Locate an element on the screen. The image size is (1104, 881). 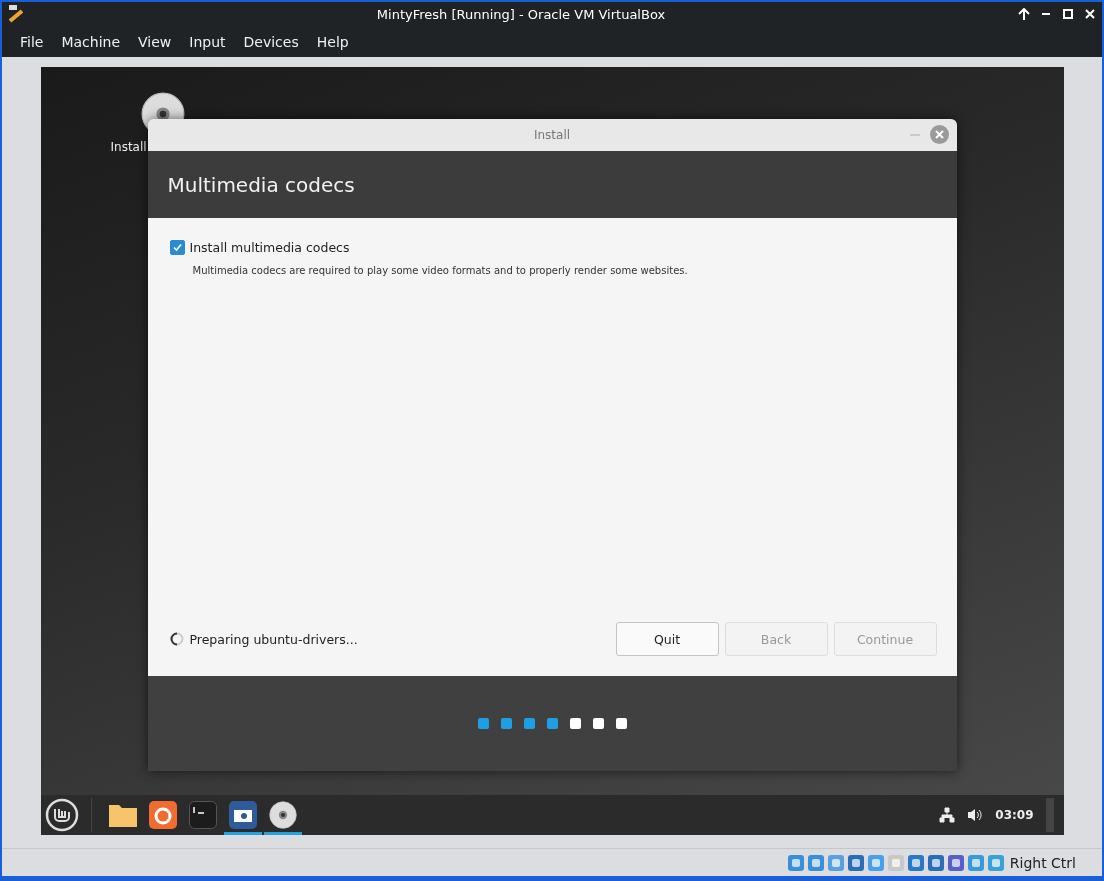
menu-item: Machine is located at coordinates (91, 41).